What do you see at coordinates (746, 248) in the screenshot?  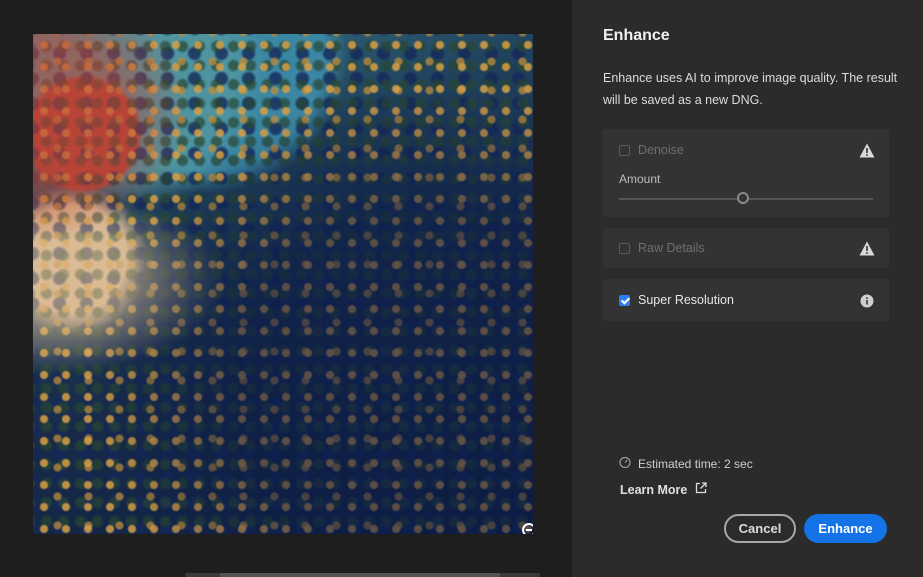 I see `raw-details-card: Raw Details` at bounding box center [746, 248].